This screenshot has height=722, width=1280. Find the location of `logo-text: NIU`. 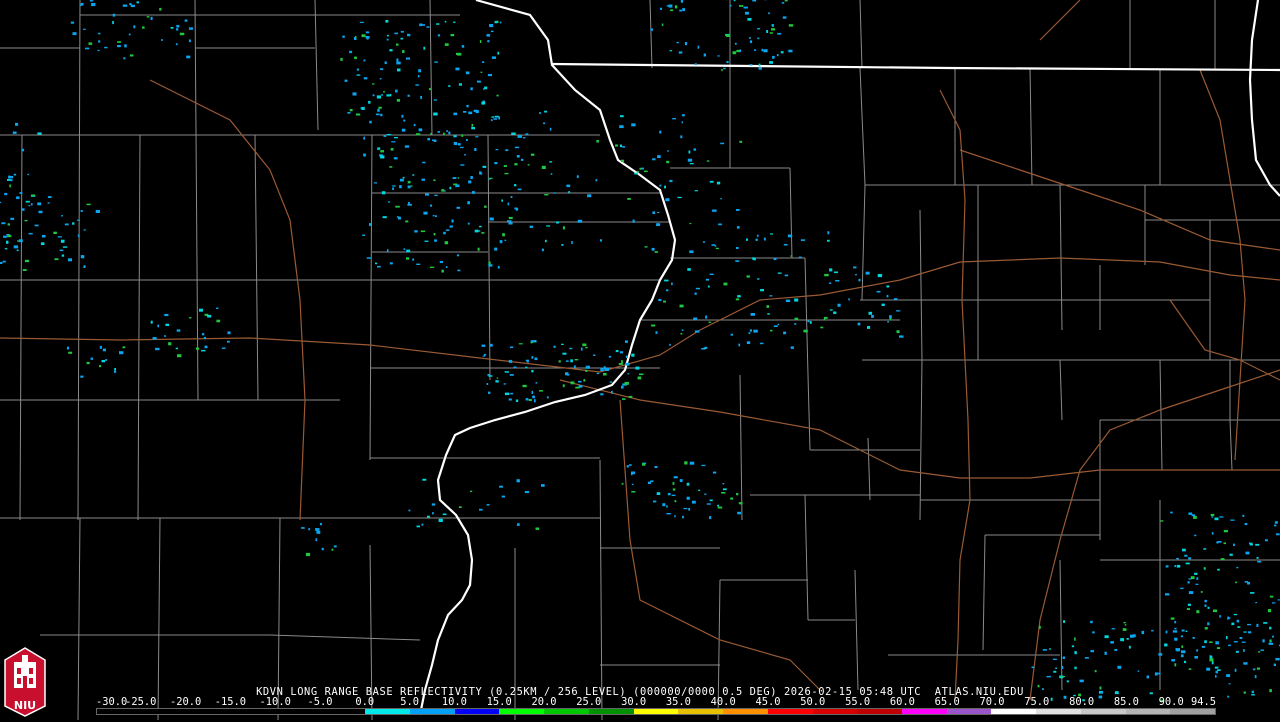

logo-text: NIU is located at coordinates (25, 705).